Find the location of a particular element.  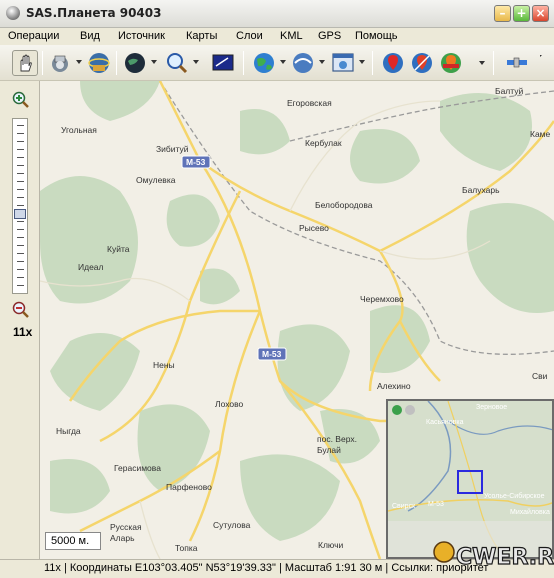

layers-window-button is located at coordinates (343, 63).